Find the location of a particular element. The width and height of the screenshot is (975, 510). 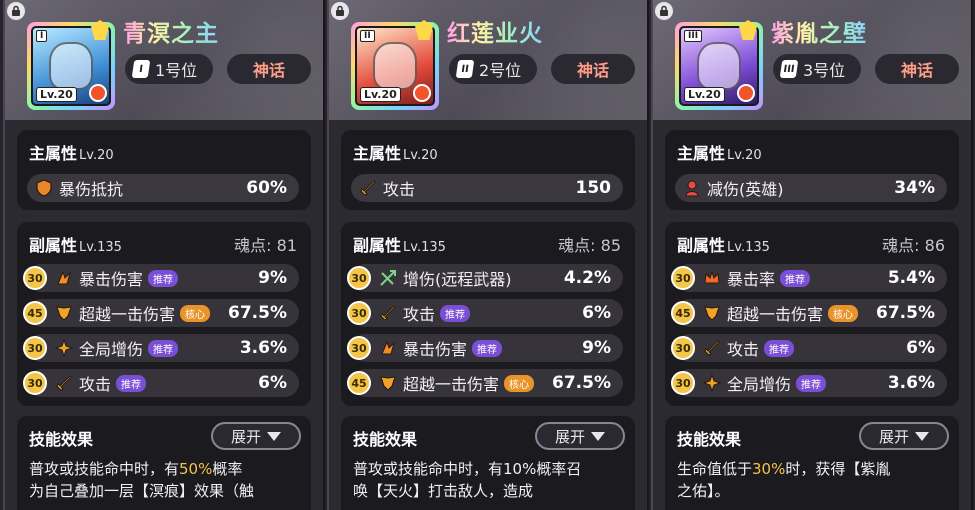

equipment-card: I Lv.20 is located at coordinates (71, 65).